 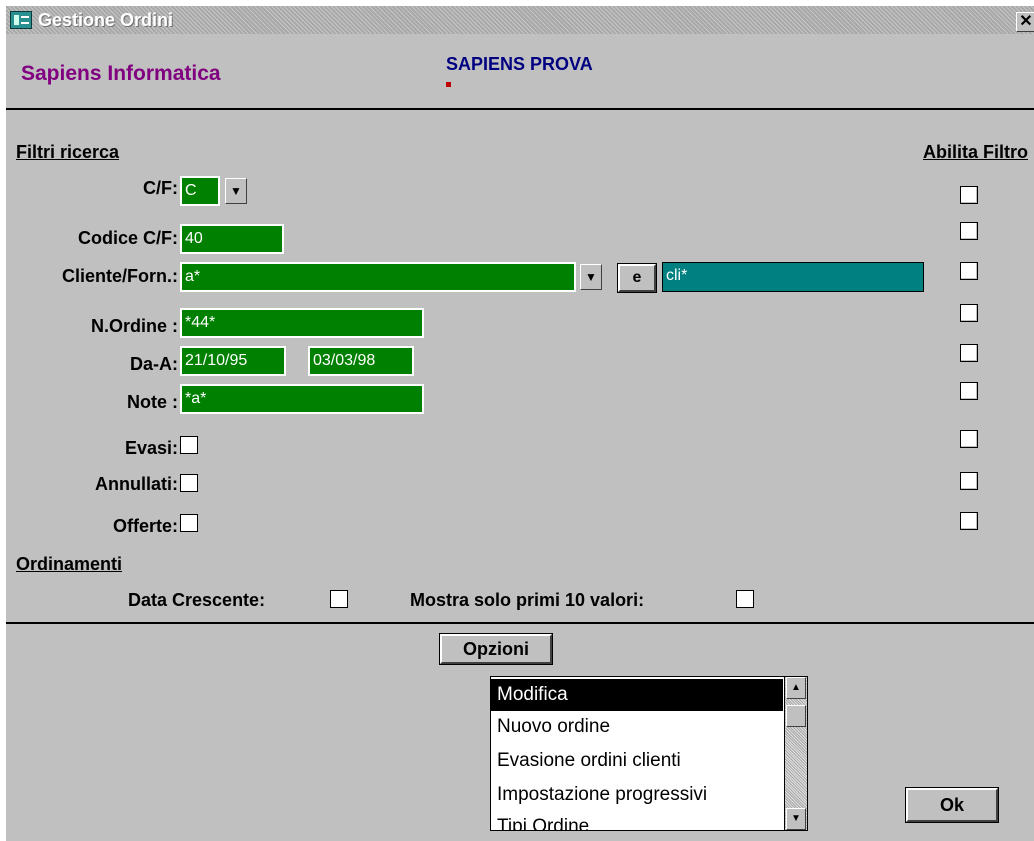 I want to click on and-button: e, so click(x=637, y=278).